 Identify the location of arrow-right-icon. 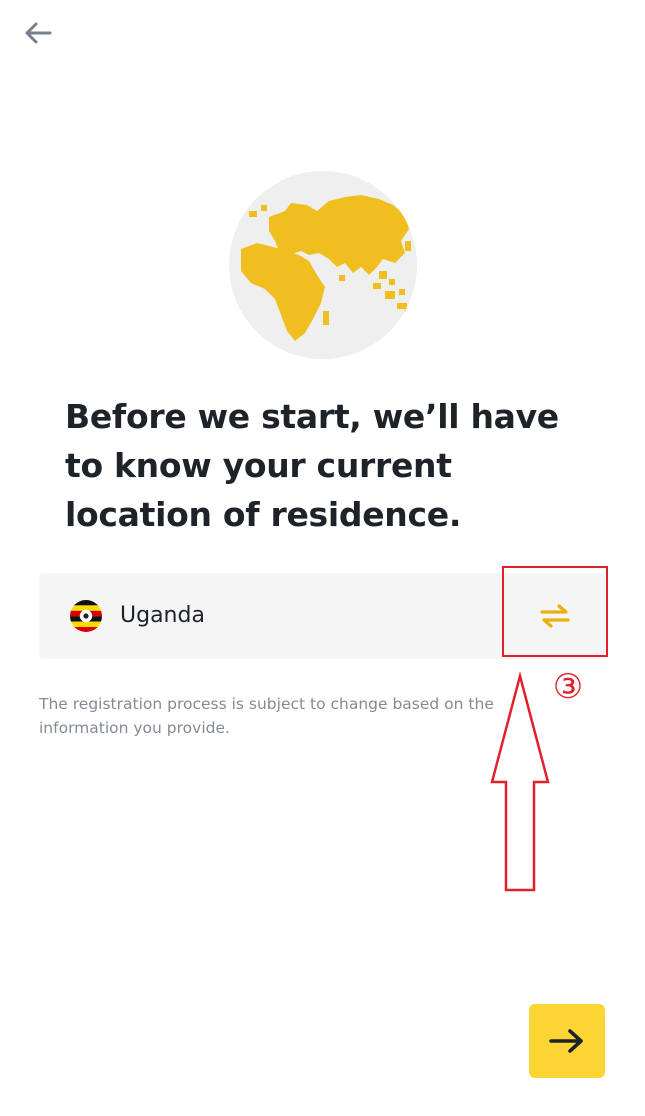
(566, 1041).